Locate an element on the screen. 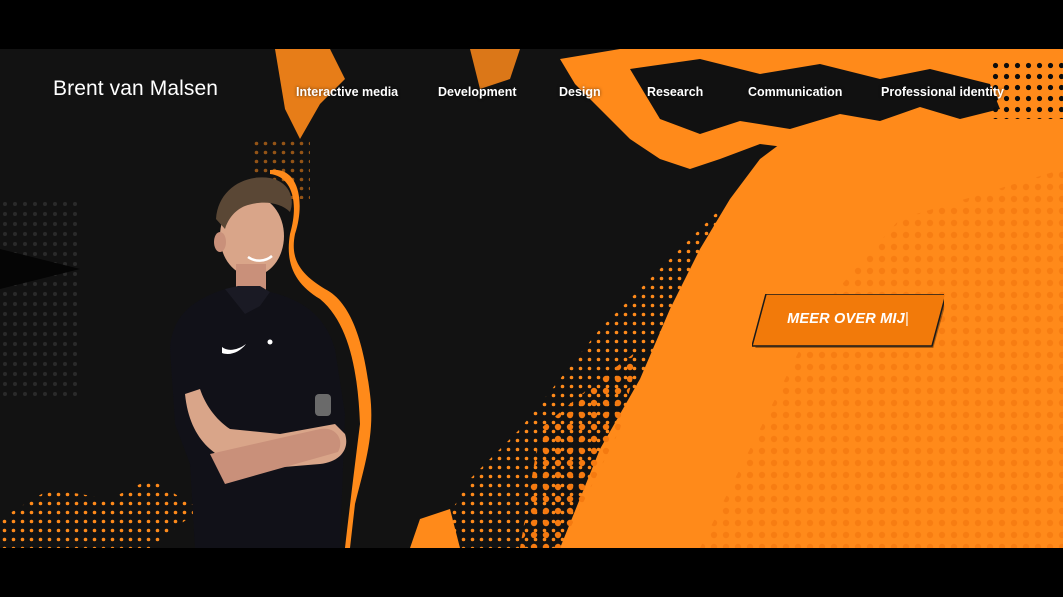 Image resolution: width=1063 pixels, height=597 pixels. text-cursor: | is located at coordinates (906, 319).